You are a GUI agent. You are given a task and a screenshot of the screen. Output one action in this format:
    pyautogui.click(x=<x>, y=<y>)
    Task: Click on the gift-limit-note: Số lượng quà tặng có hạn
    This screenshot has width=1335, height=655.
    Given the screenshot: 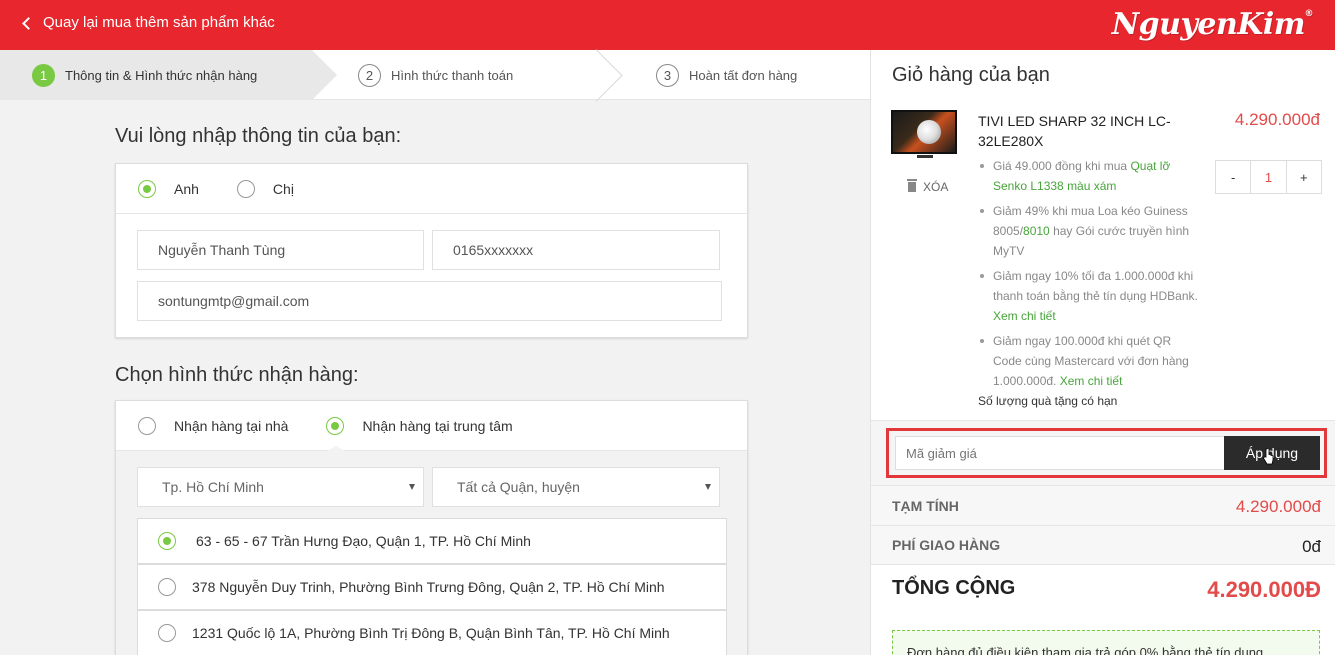 What is the action you would take?
    pyautogui.click(x=1048, y=401)
    